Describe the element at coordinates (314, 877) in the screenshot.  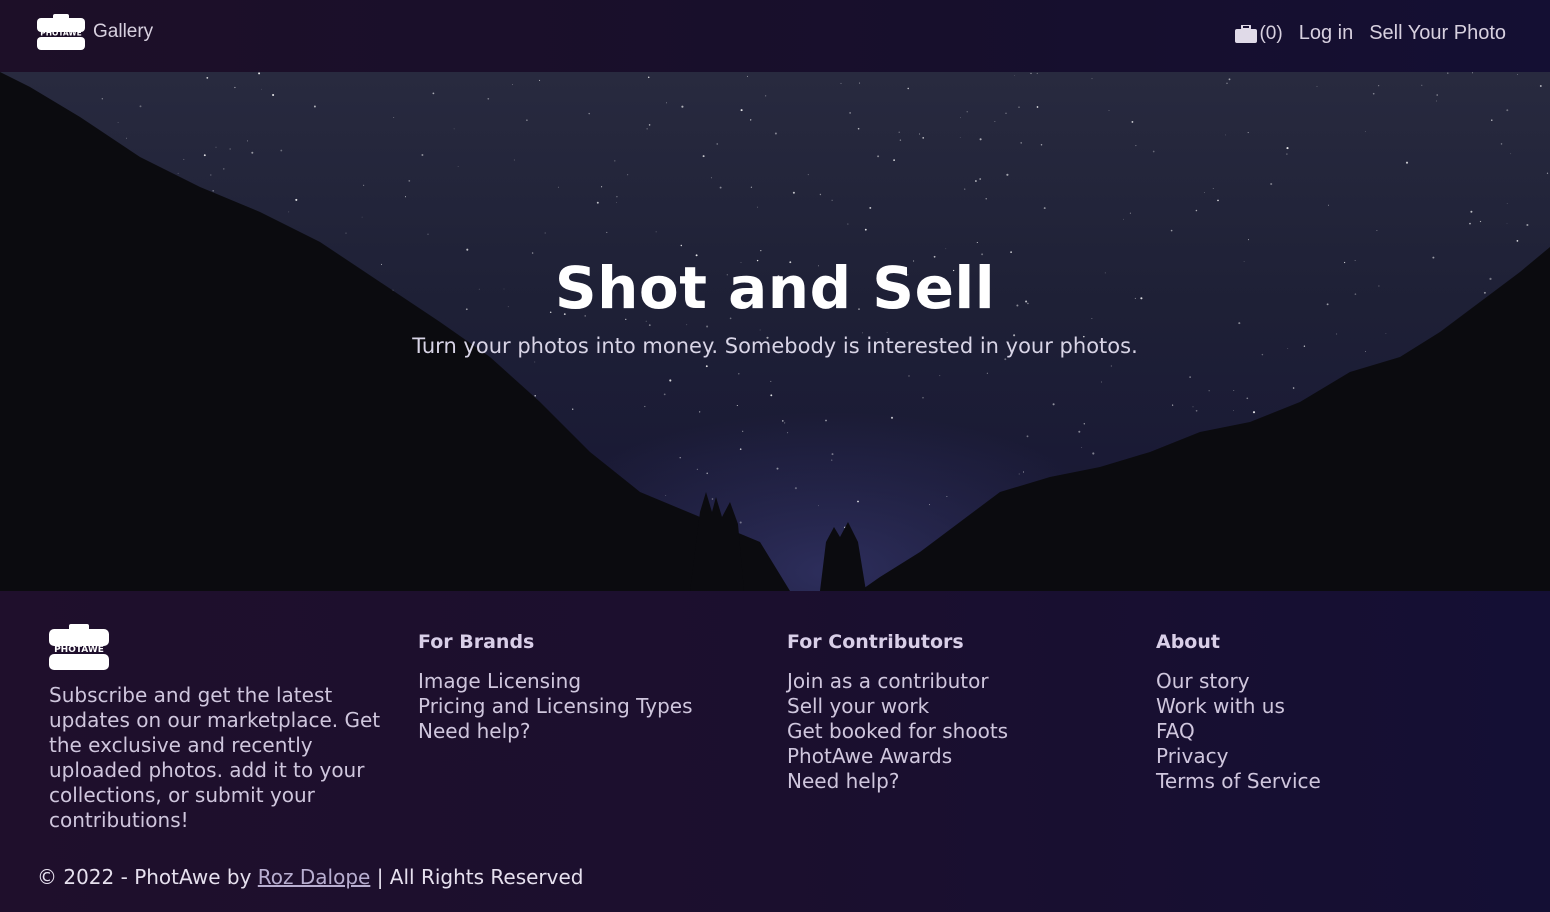
I see `author-link: Roz Dalope` at that location.